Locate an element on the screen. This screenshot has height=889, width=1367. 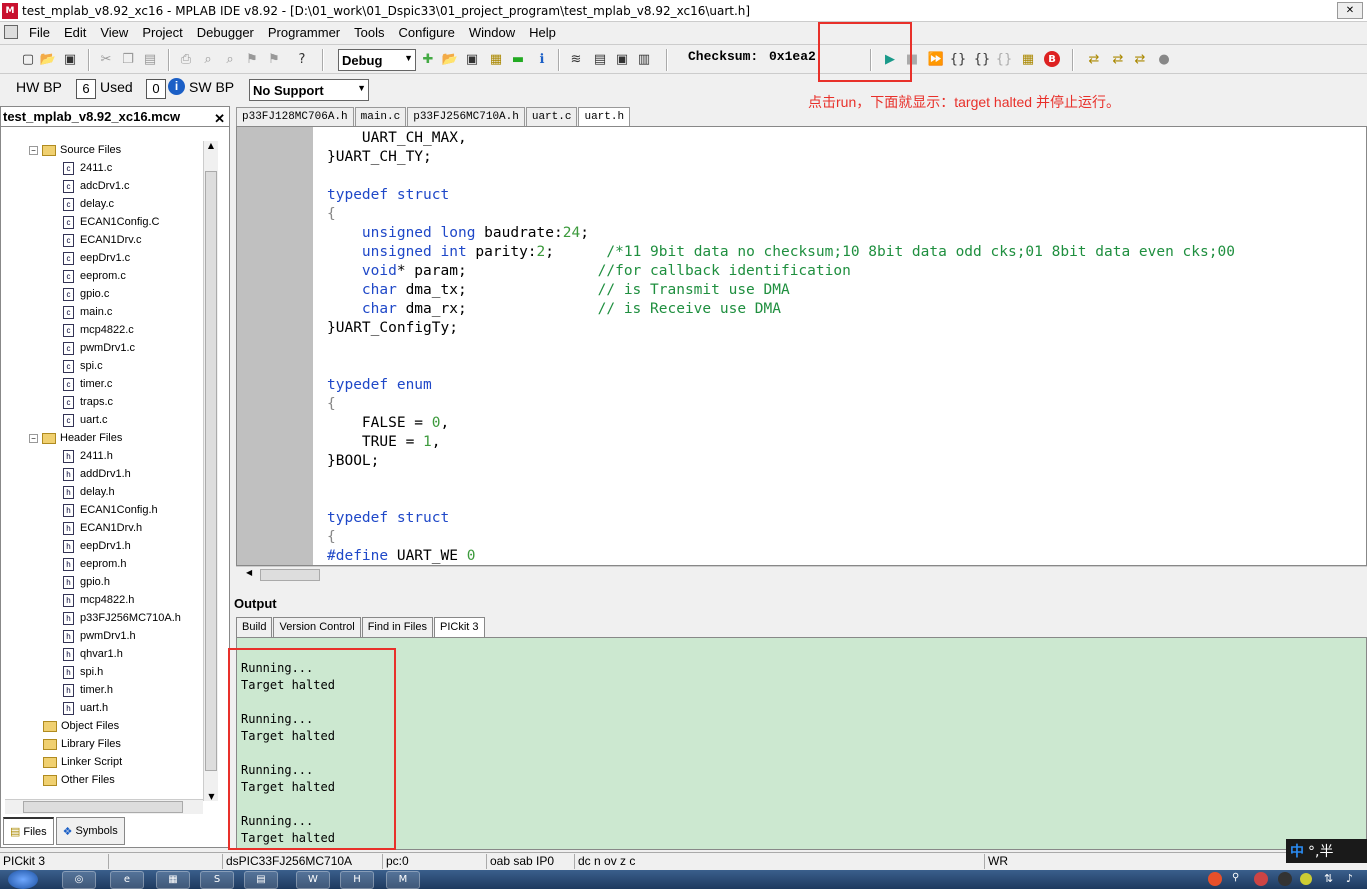
tree-file: c adcDrv1.c is located at coordinates (103, 186).